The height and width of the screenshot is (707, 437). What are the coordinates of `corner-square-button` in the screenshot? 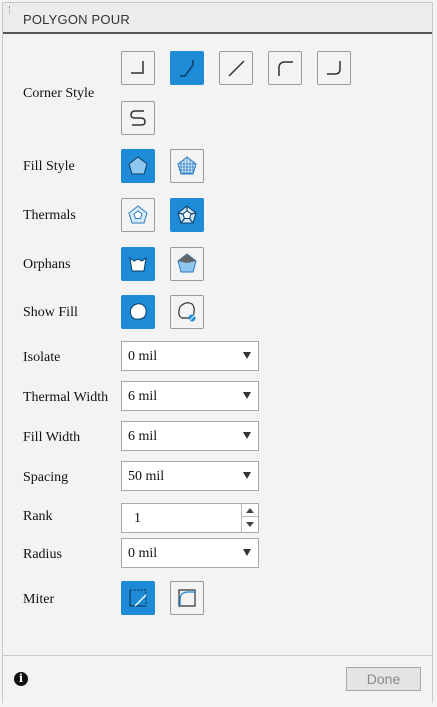 It's located at (138, 68).